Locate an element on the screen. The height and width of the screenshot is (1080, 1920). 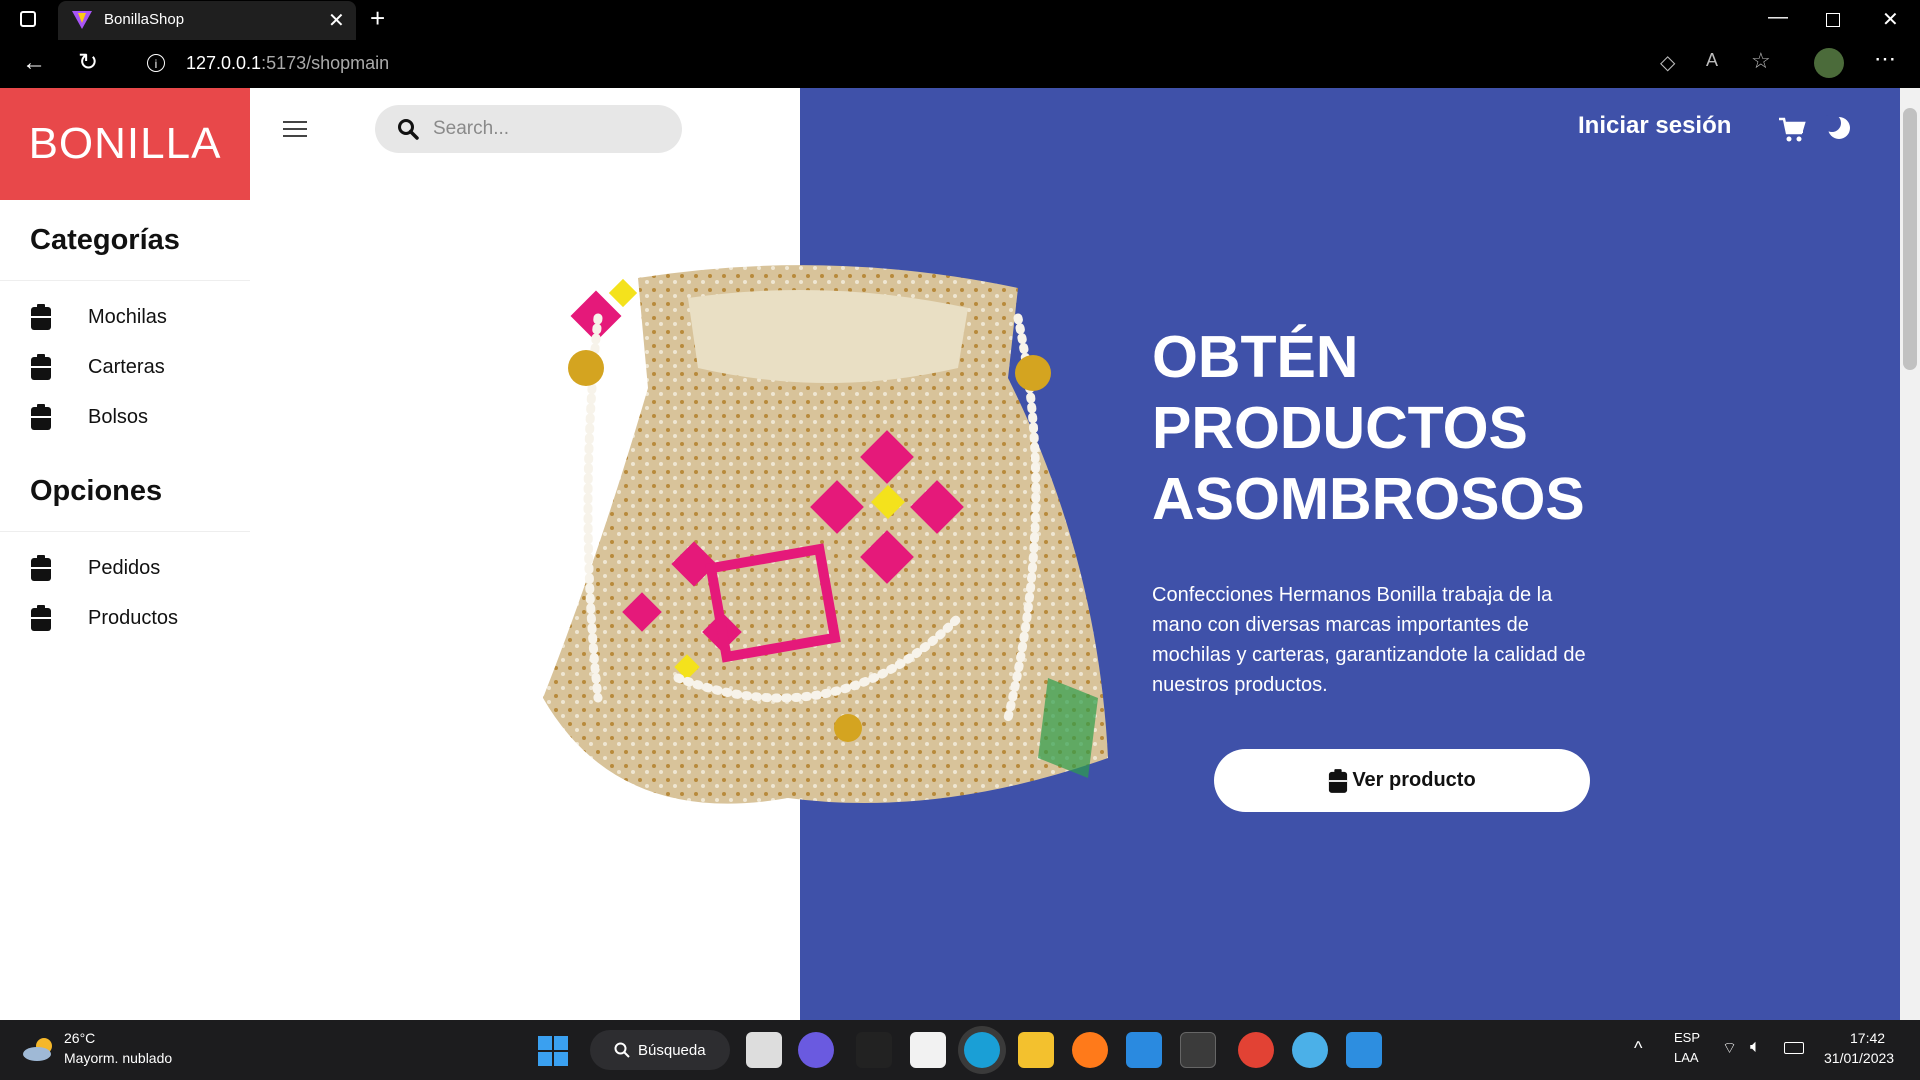
categories-heading: Categorías is located at coordinates (105, 240).